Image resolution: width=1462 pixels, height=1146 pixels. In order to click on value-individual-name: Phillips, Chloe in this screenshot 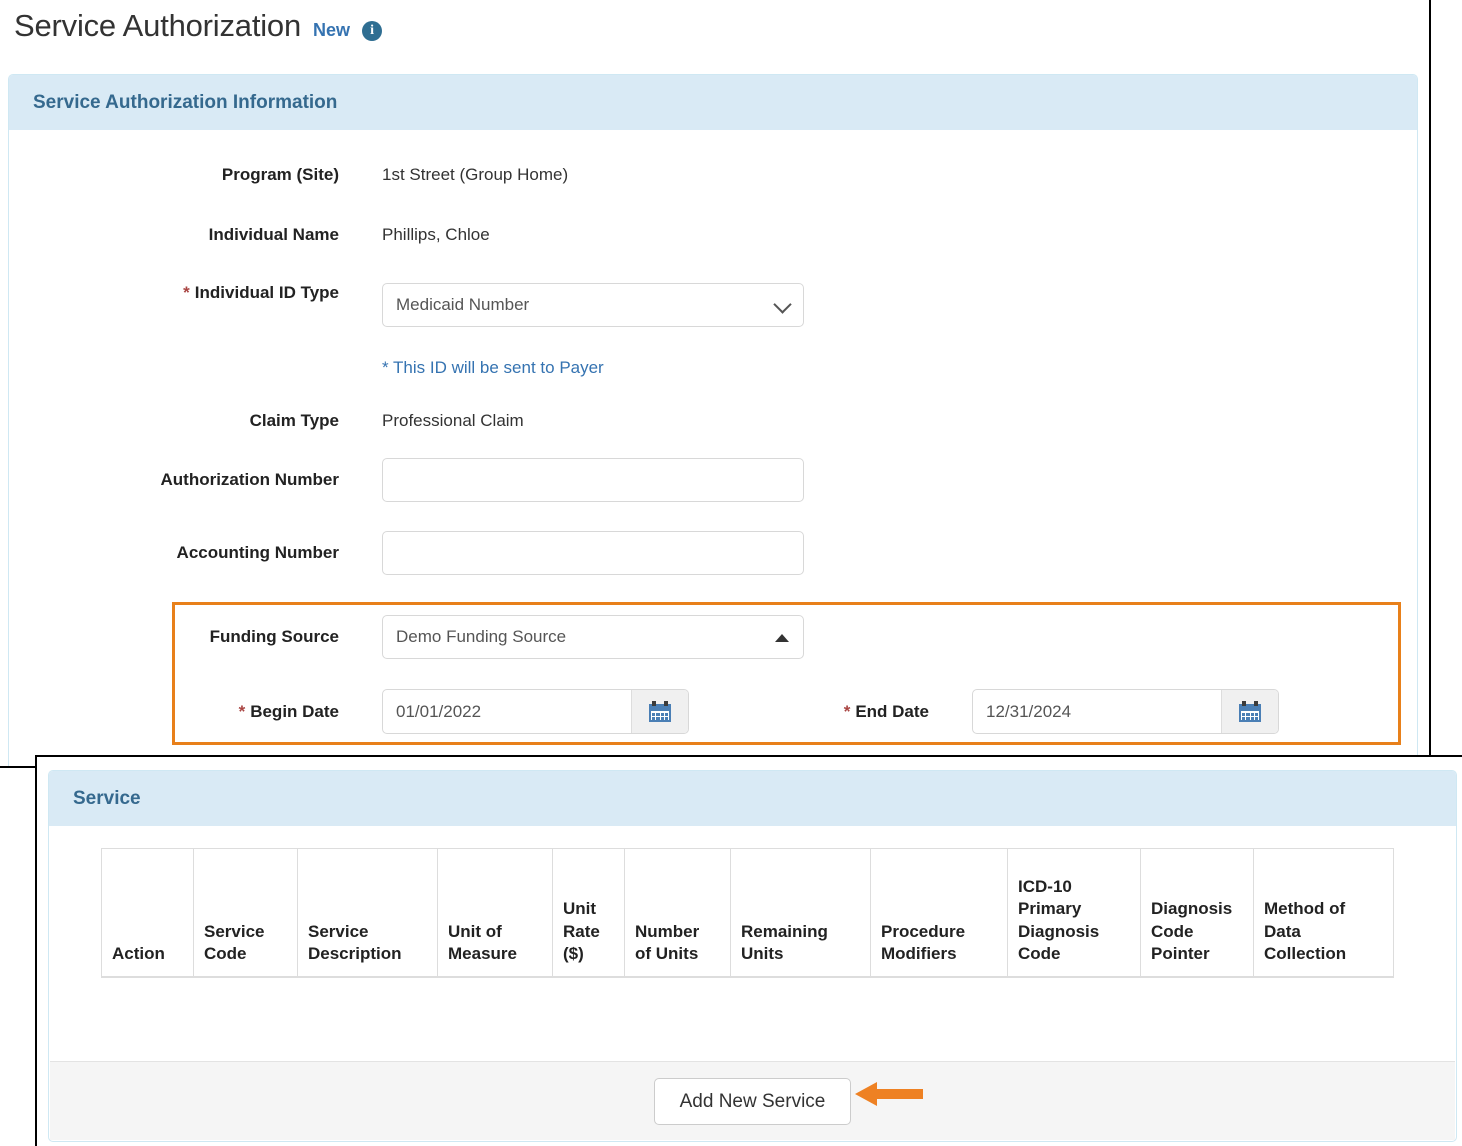, I will do `click(436, 234)`.